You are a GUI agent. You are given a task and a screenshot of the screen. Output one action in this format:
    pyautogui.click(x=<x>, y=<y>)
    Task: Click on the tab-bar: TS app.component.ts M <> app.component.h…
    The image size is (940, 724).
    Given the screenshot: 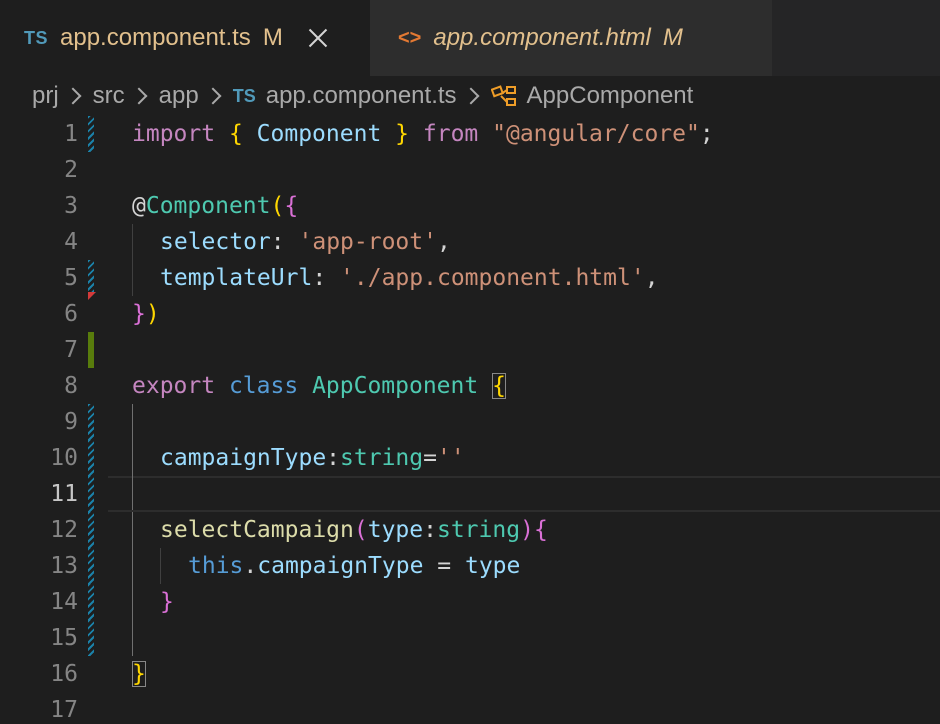 What is the action you would take?
    pyautogui.click(x=470, y=38)
    